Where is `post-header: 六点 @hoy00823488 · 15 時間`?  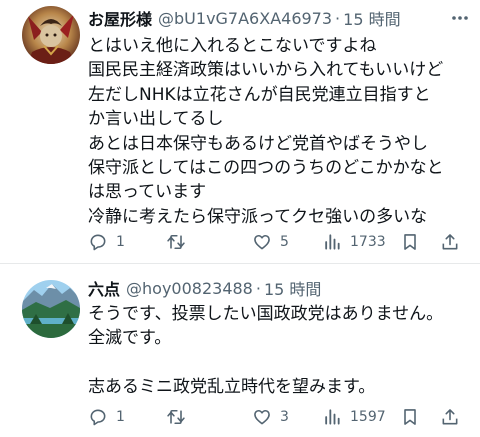 post-header: 六点 @hoy00823488 · 15 時間 is located at coordinates (280, 288).